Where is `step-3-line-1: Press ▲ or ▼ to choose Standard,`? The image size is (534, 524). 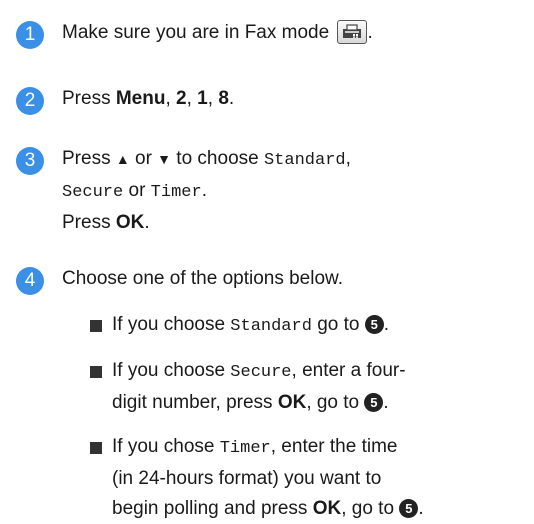
step-3-line-1: Press ▲ or ▼ to choose Standard, is located at coordinates (206, 159).